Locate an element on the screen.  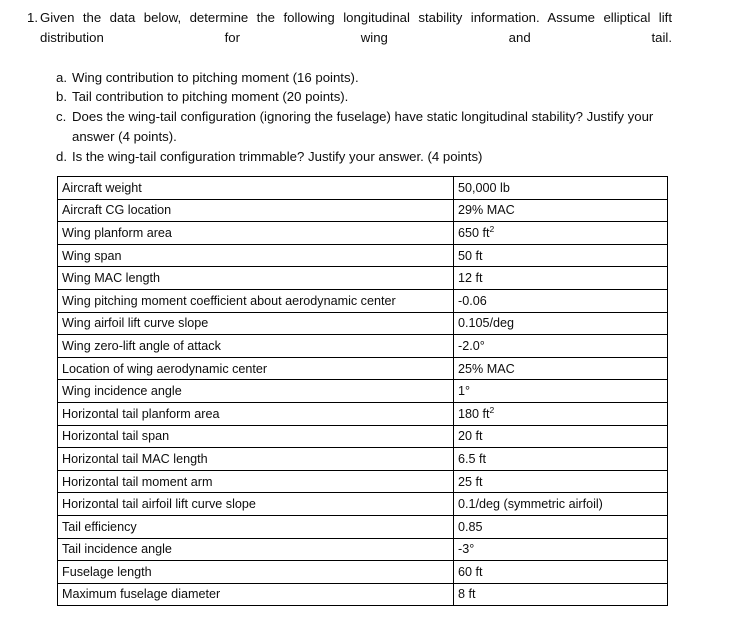
value-cell: 60 ft is located at coordinates (560, 572).